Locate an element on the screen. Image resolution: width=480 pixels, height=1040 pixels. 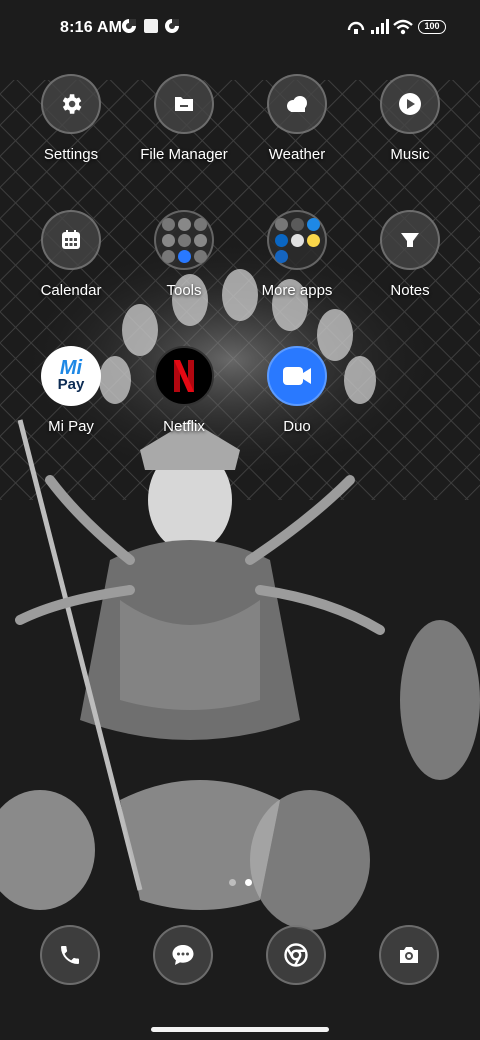
app-music: Music is located at coordinates (410, 118).